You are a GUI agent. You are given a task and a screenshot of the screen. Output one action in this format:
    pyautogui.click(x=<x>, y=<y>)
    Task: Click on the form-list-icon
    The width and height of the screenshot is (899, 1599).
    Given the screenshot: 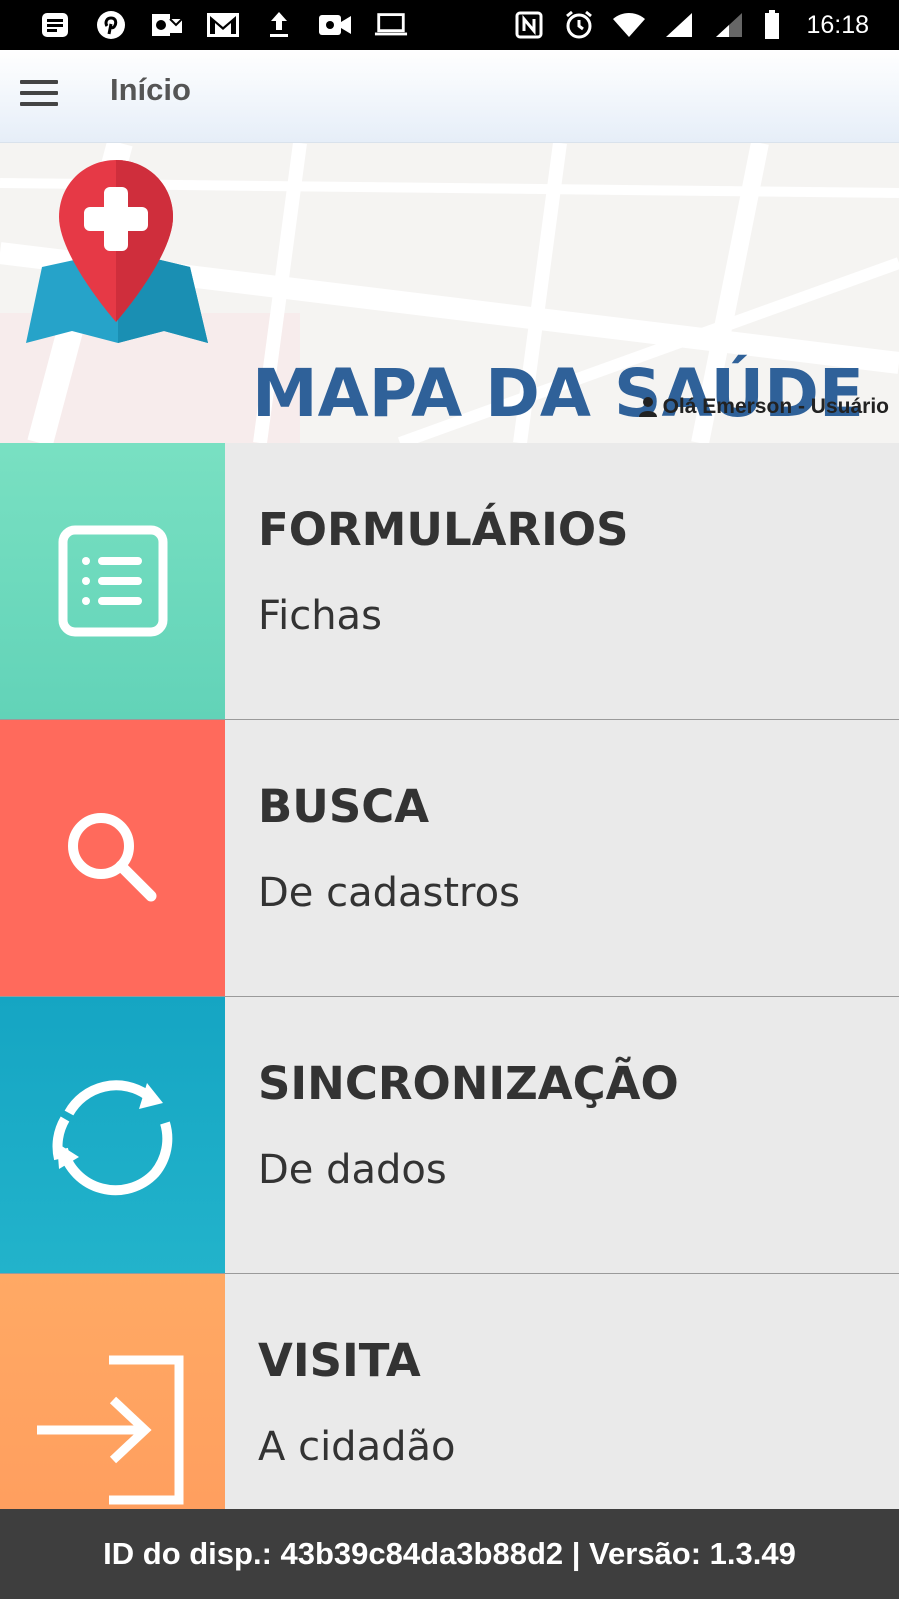 What is the action you would take?
    pyautogui.click(x=112, y=581)
    